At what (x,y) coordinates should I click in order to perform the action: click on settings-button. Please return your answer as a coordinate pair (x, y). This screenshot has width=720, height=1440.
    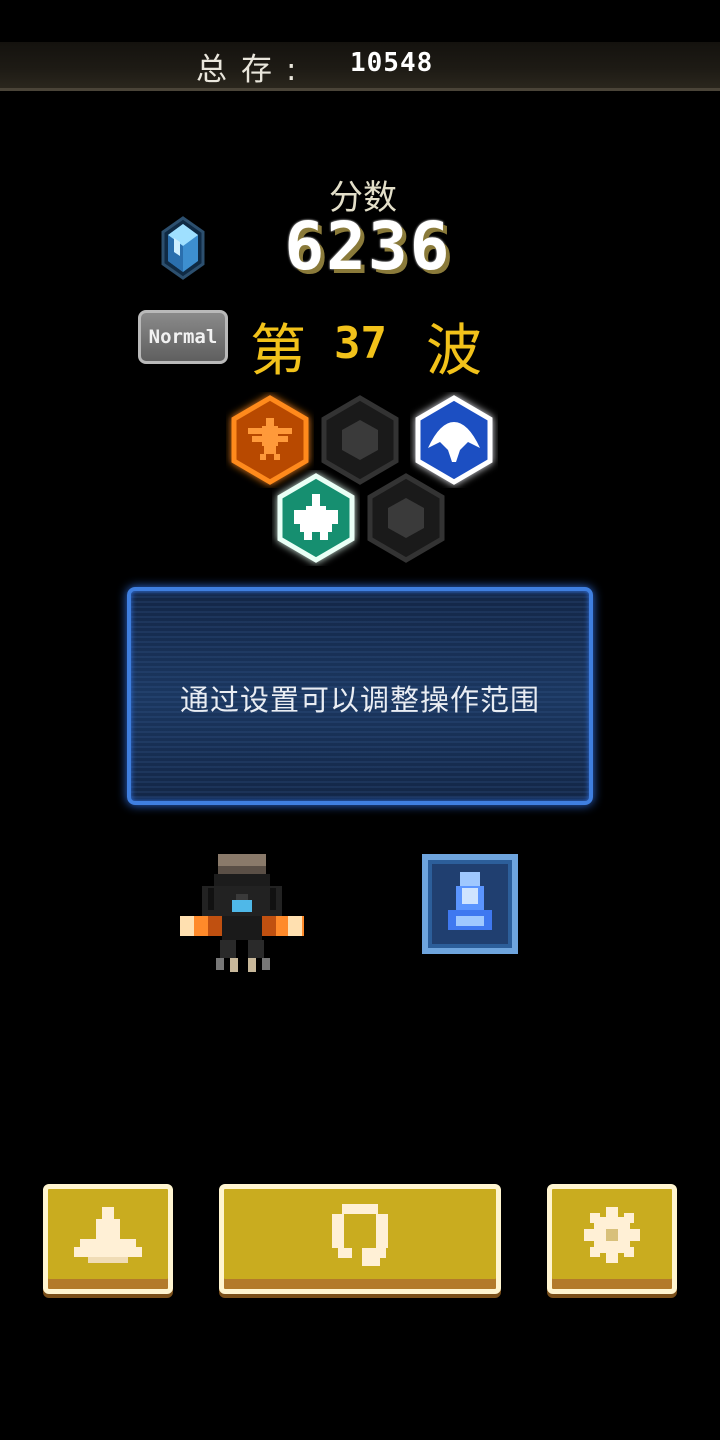
    Looking at the image, I should click on (612, 1239).